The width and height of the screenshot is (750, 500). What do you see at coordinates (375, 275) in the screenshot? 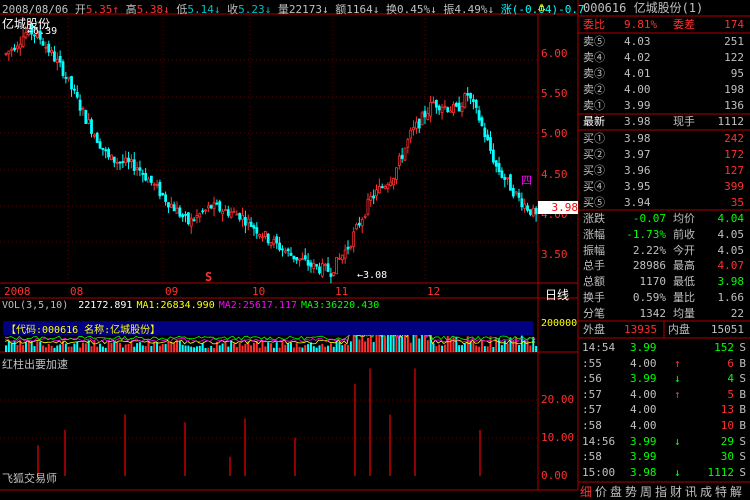
I see `low-annotation-value: 3.08` at bounding box center [375, 275].